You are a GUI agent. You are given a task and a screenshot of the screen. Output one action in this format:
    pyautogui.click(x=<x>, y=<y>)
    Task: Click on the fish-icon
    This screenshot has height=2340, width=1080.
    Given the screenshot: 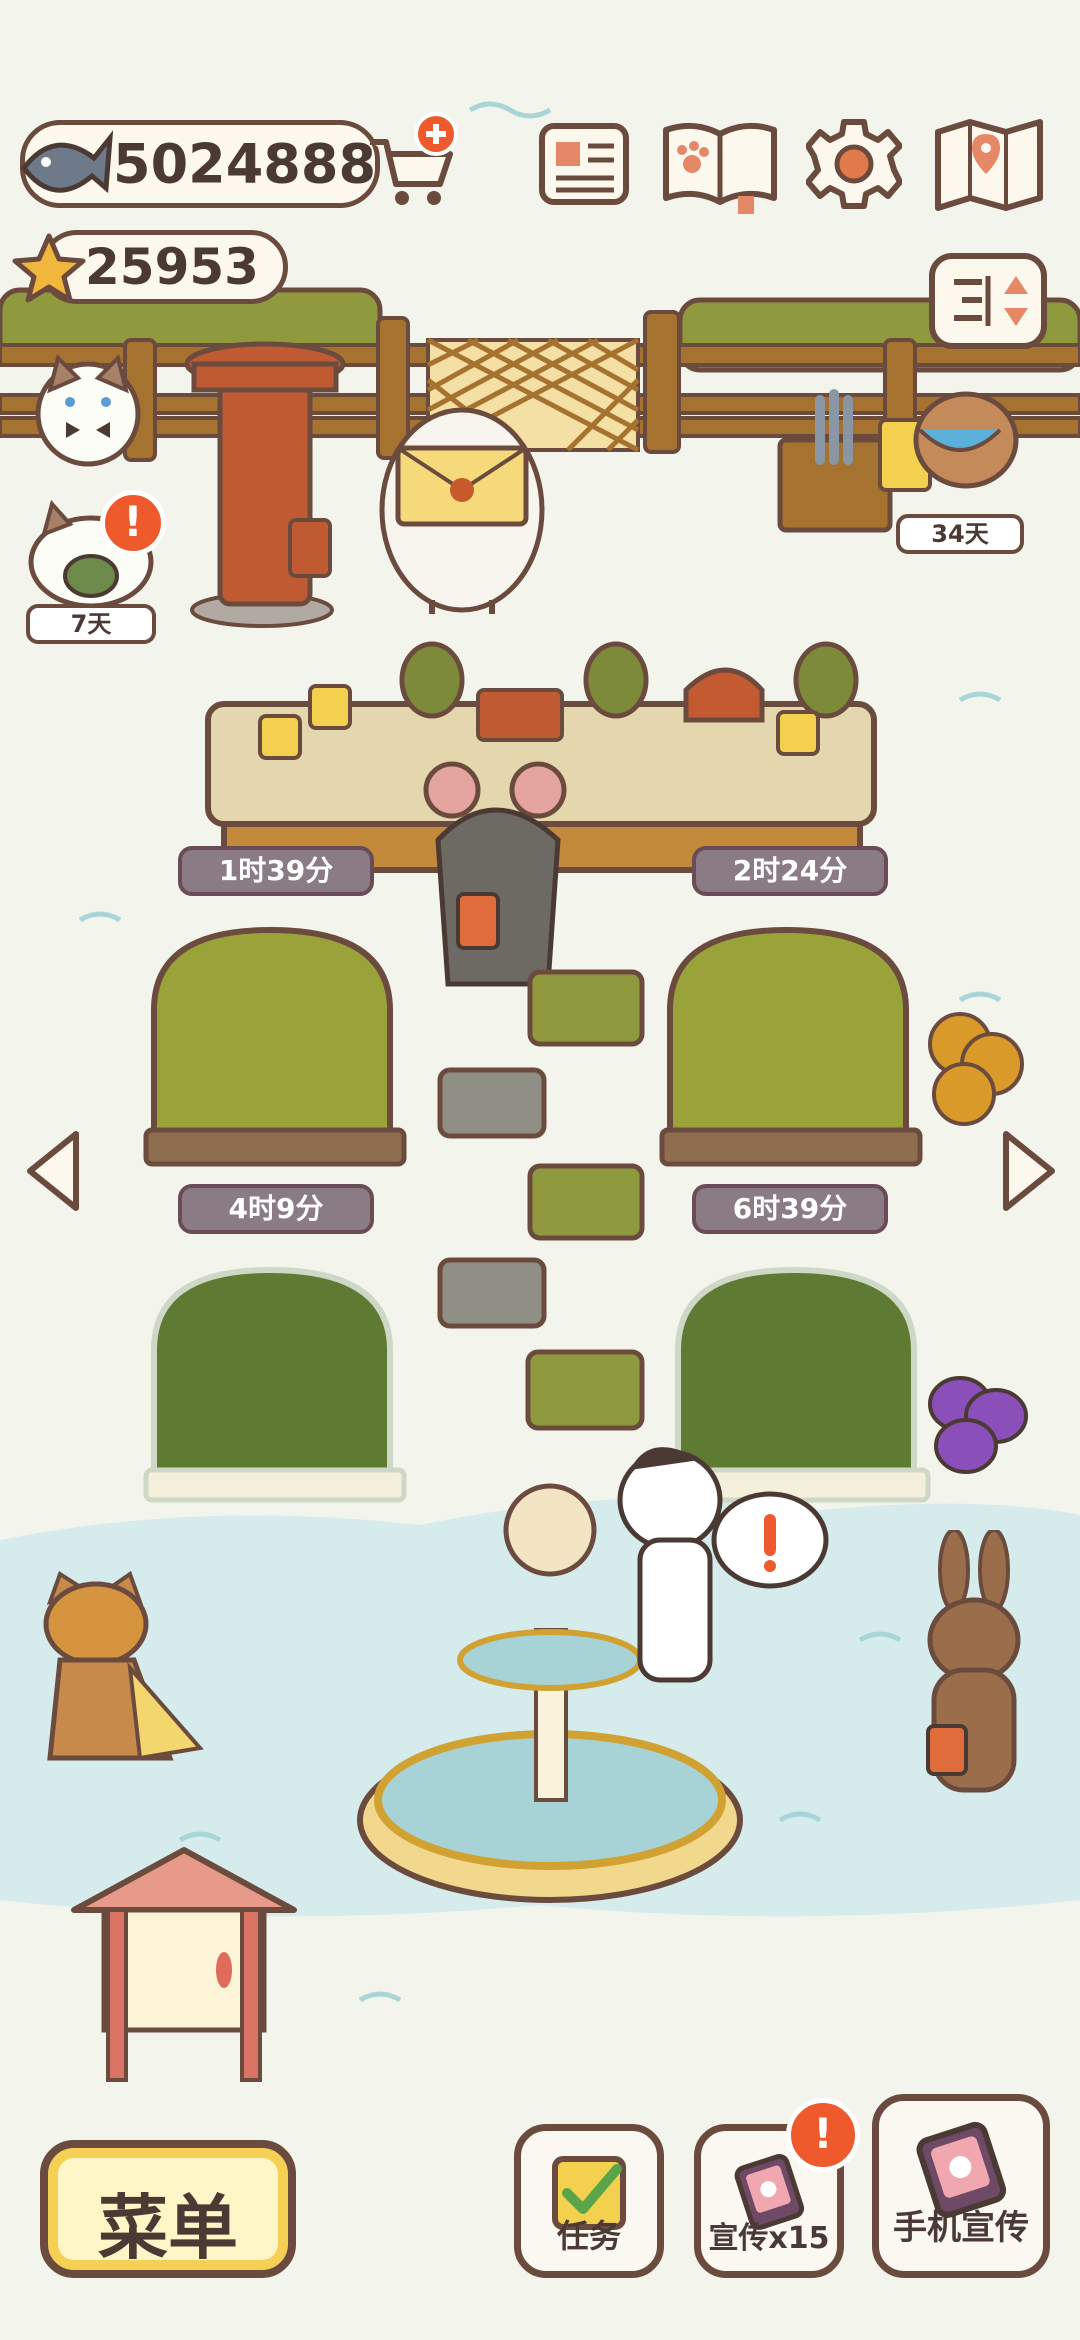 What is the action you would take?
    pyautogui.click(x=67, y=162)
    